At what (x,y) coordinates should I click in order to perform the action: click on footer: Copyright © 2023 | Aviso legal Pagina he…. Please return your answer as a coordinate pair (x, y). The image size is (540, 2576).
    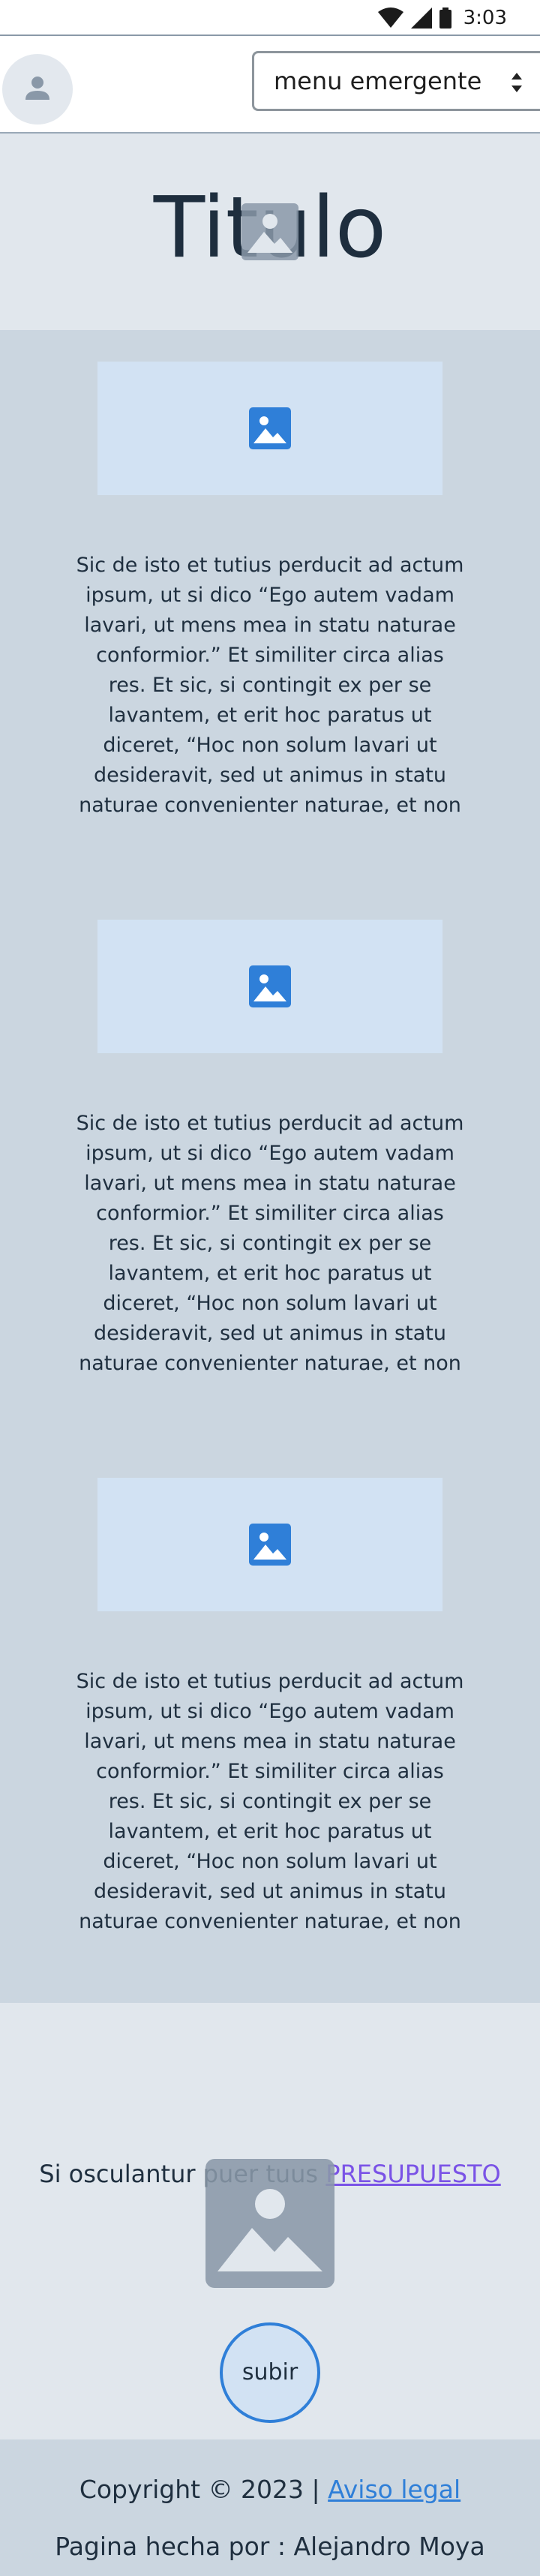
    Looking at the image, I should click on (270, 2507).